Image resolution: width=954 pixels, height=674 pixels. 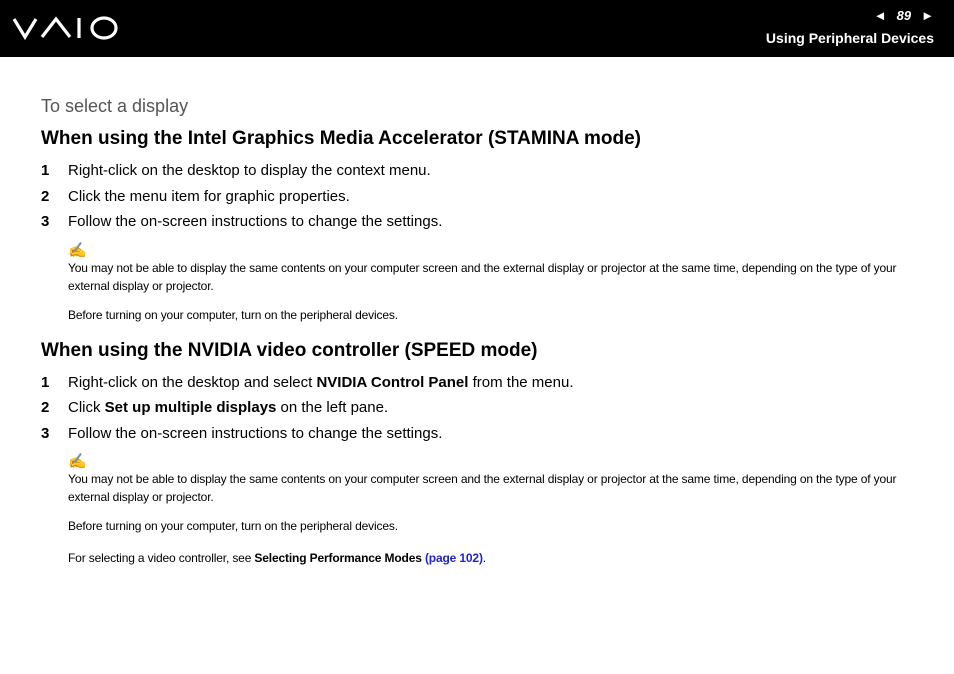 I want to click on reference-target: Selecting Performance Modes, so click(x=338, y=558).